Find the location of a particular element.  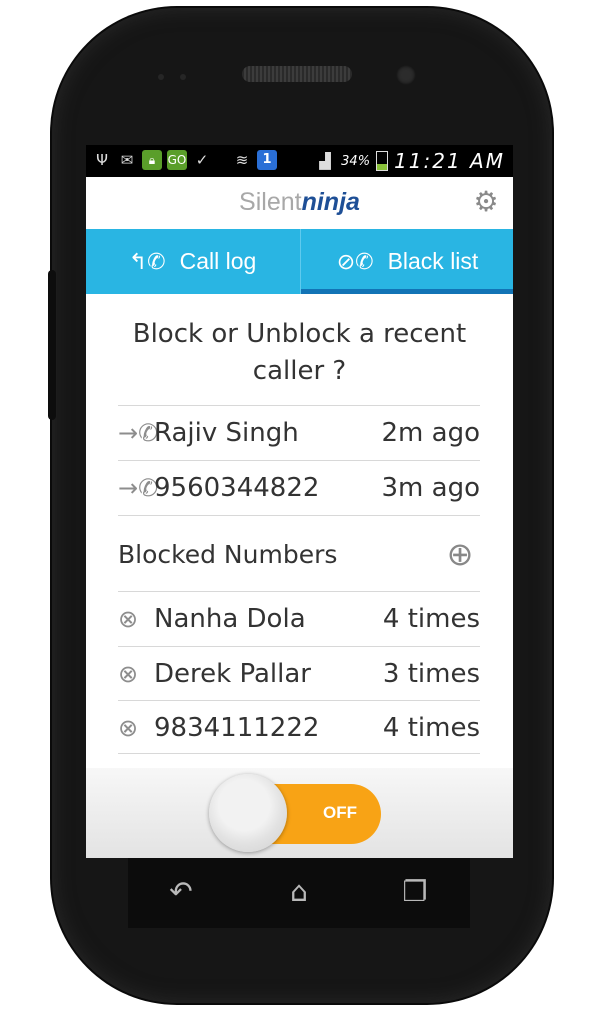

system-nav-bar: ↶ ⌂ ❐ is located at coordinates (299, 893).